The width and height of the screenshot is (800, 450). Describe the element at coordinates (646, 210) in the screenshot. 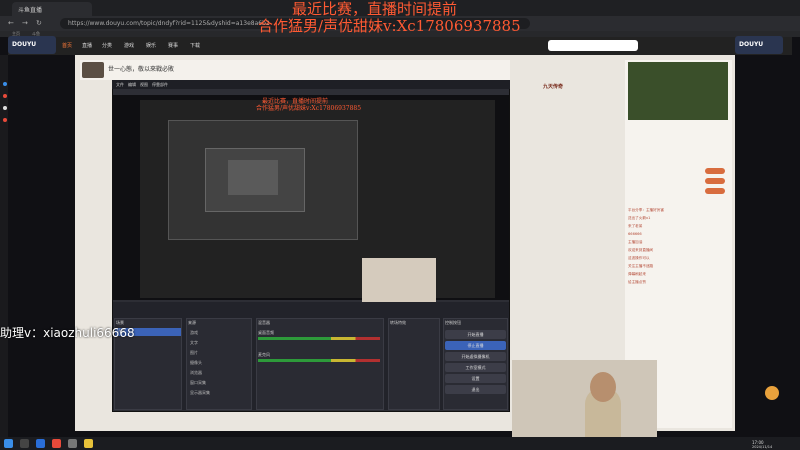

I see `chat-message: 平台分享：主播好厉害` at that location.